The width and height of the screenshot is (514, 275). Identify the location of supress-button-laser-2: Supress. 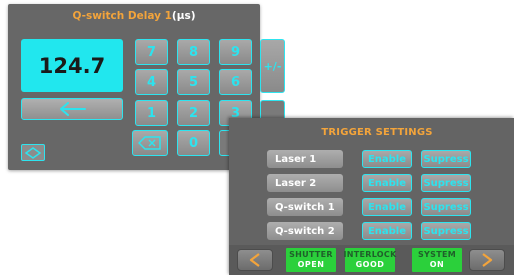
(446, 183).